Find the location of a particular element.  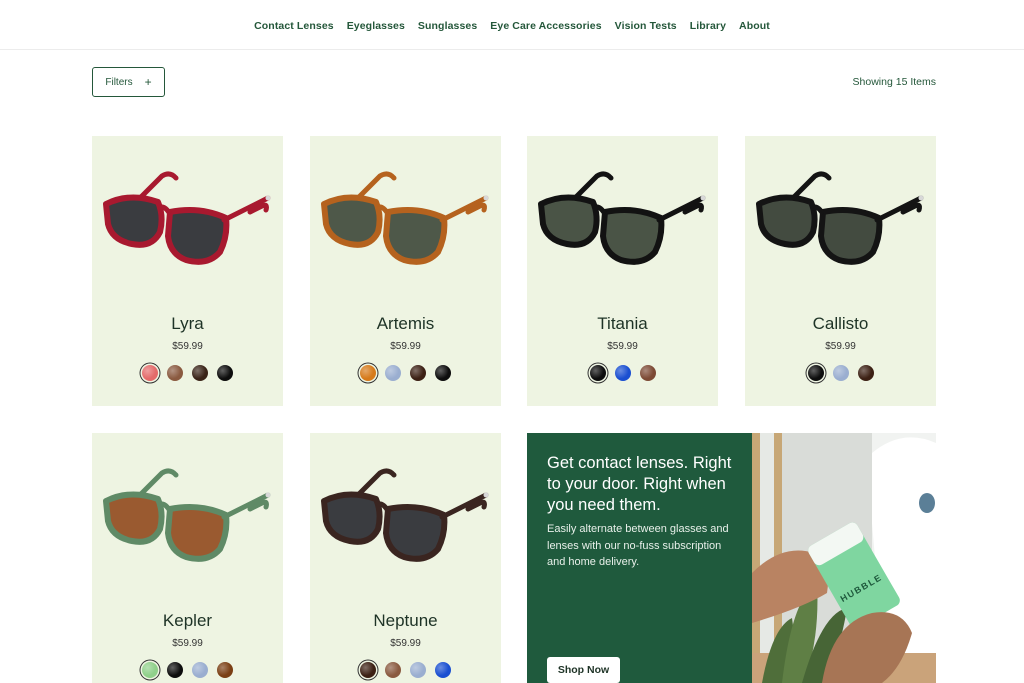

shop-now-button: Shop Now is located at coordinates (583, 670).